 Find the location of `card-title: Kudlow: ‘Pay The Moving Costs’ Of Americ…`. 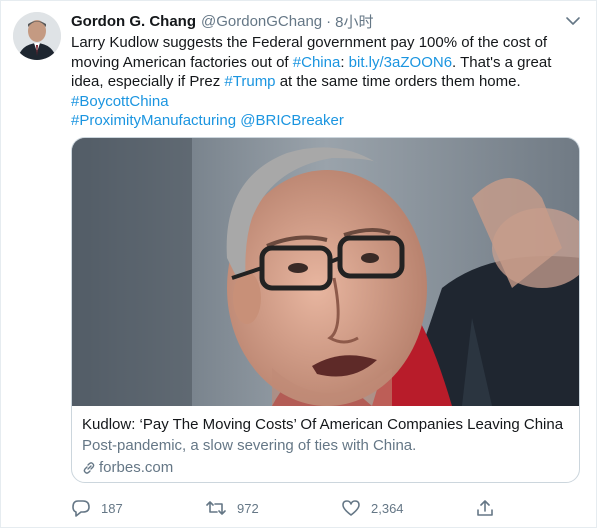

card-title: Kudlow: ‘Pay The Moving Costs’ Of Americ… is located at coordinates (323, 424).